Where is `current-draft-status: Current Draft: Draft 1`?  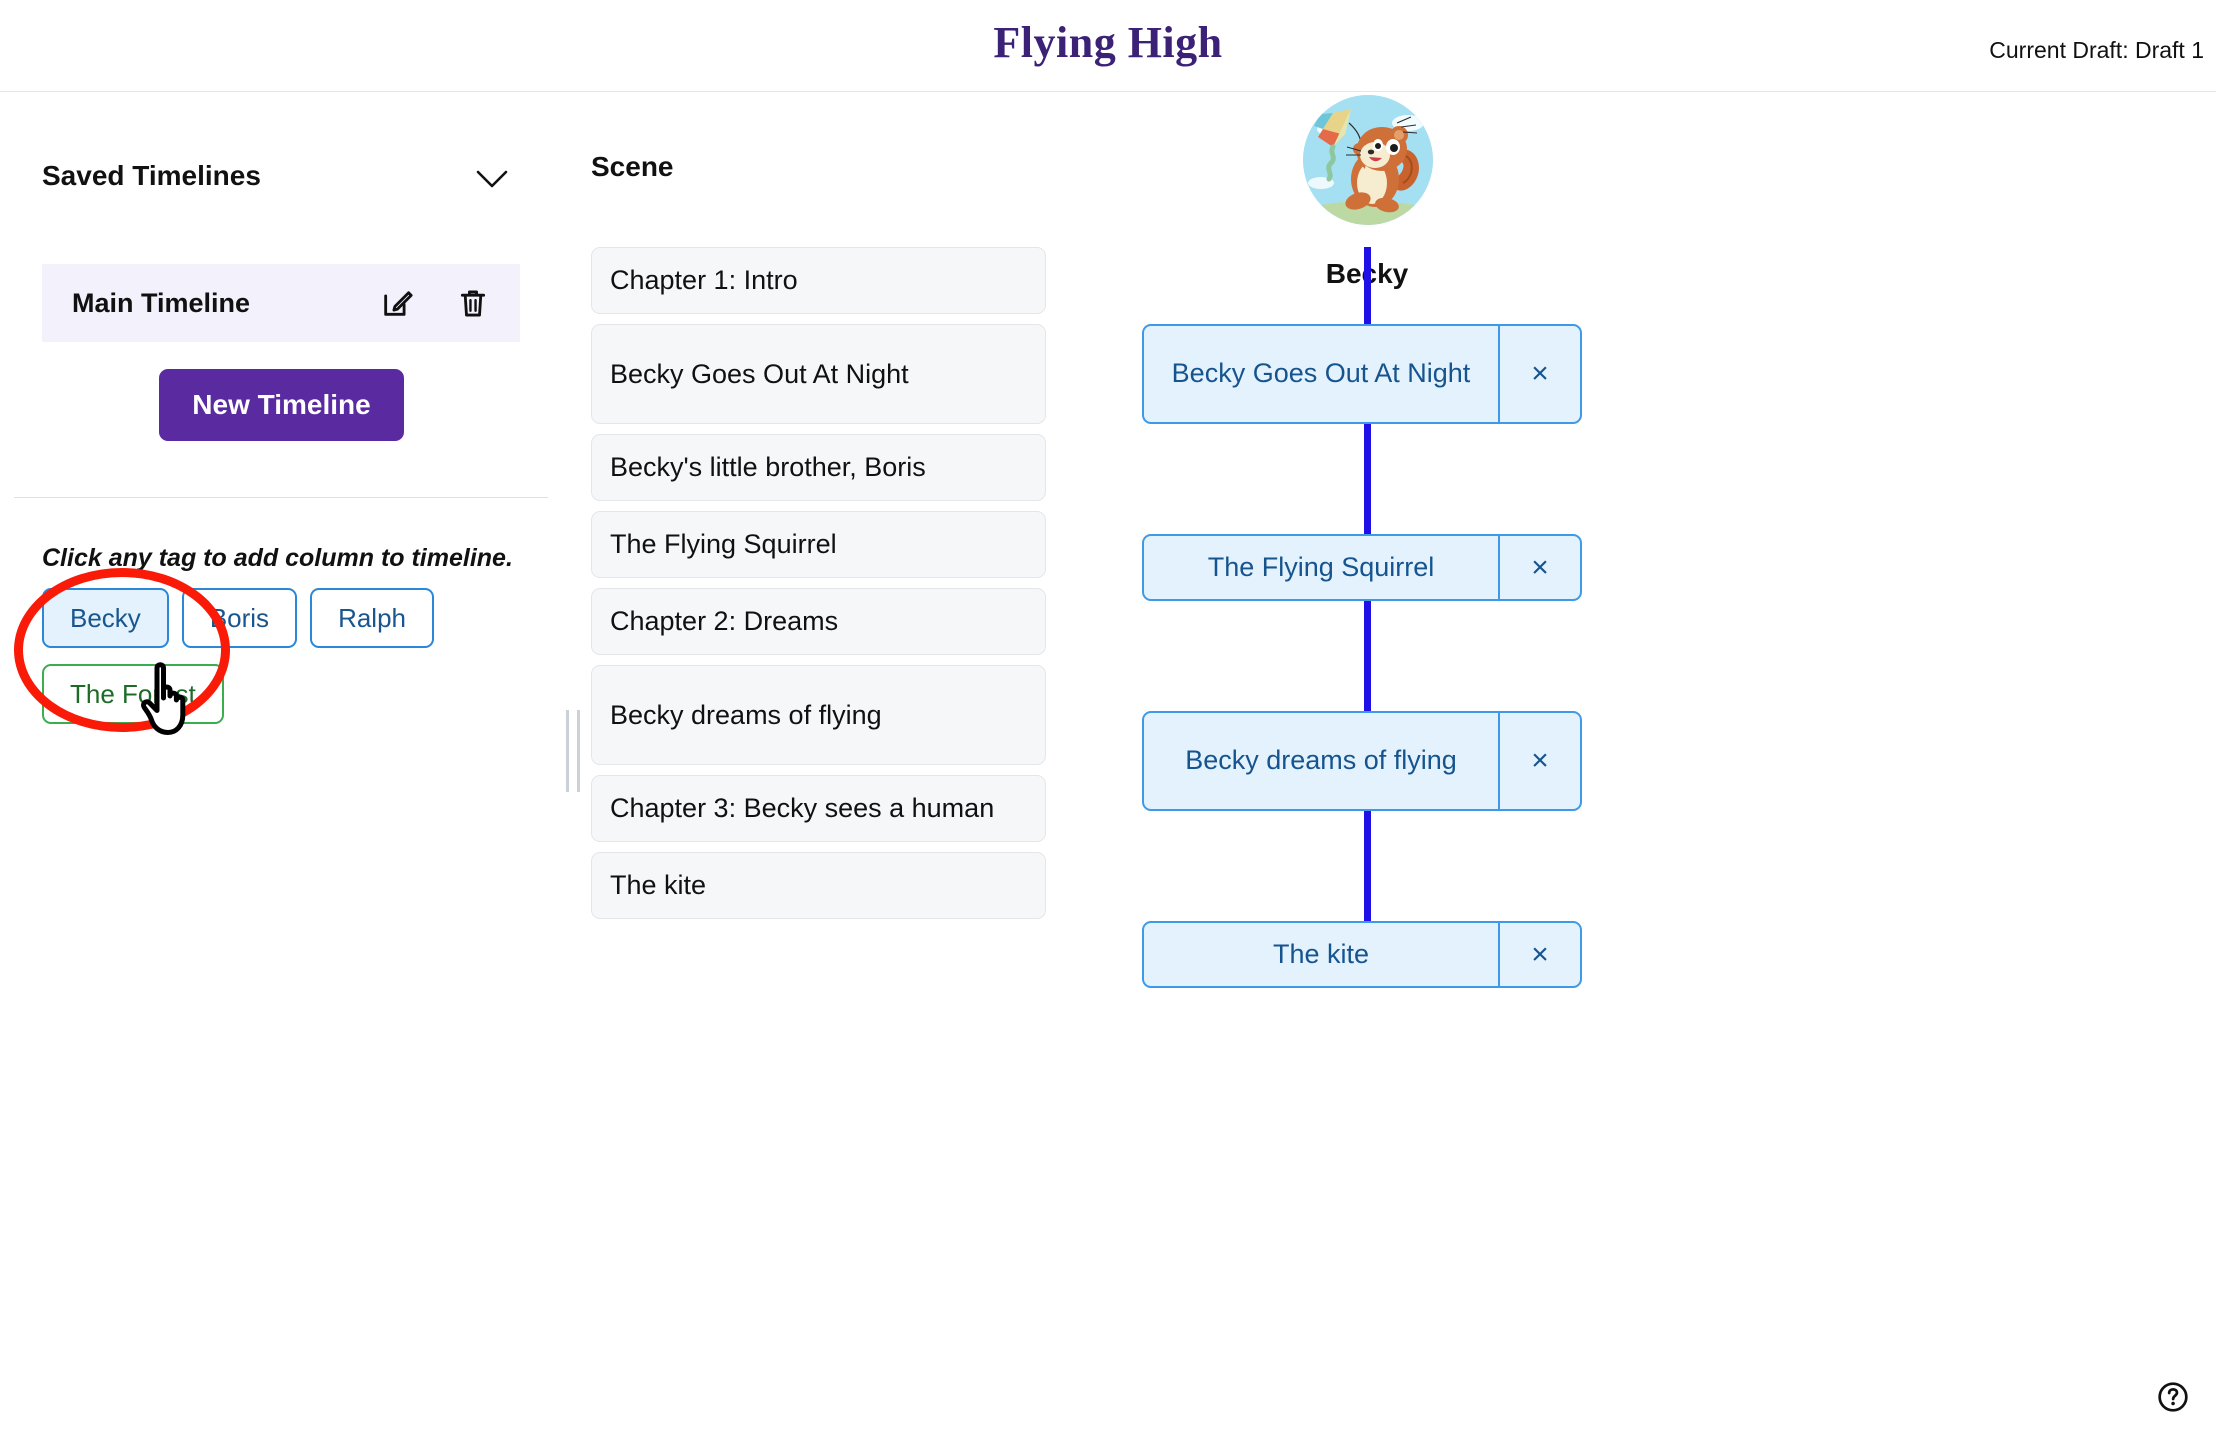 current-draft-status: Current Draft: Draft 1 is located at coordinates (2096, 50).